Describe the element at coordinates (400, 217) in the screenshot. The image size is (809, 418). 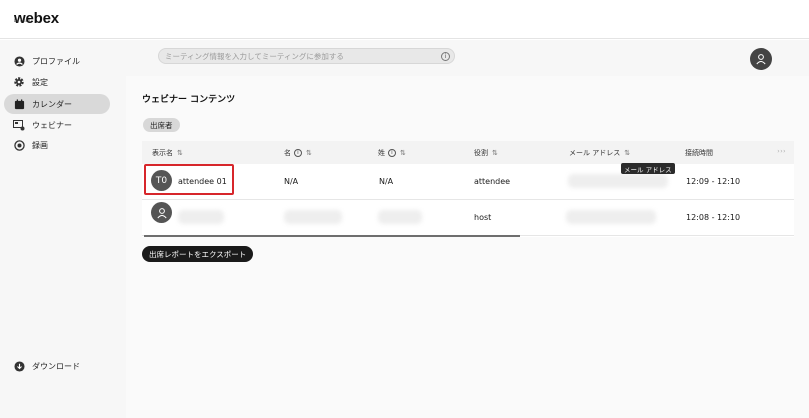
I see `last-name-redacted` at that location.